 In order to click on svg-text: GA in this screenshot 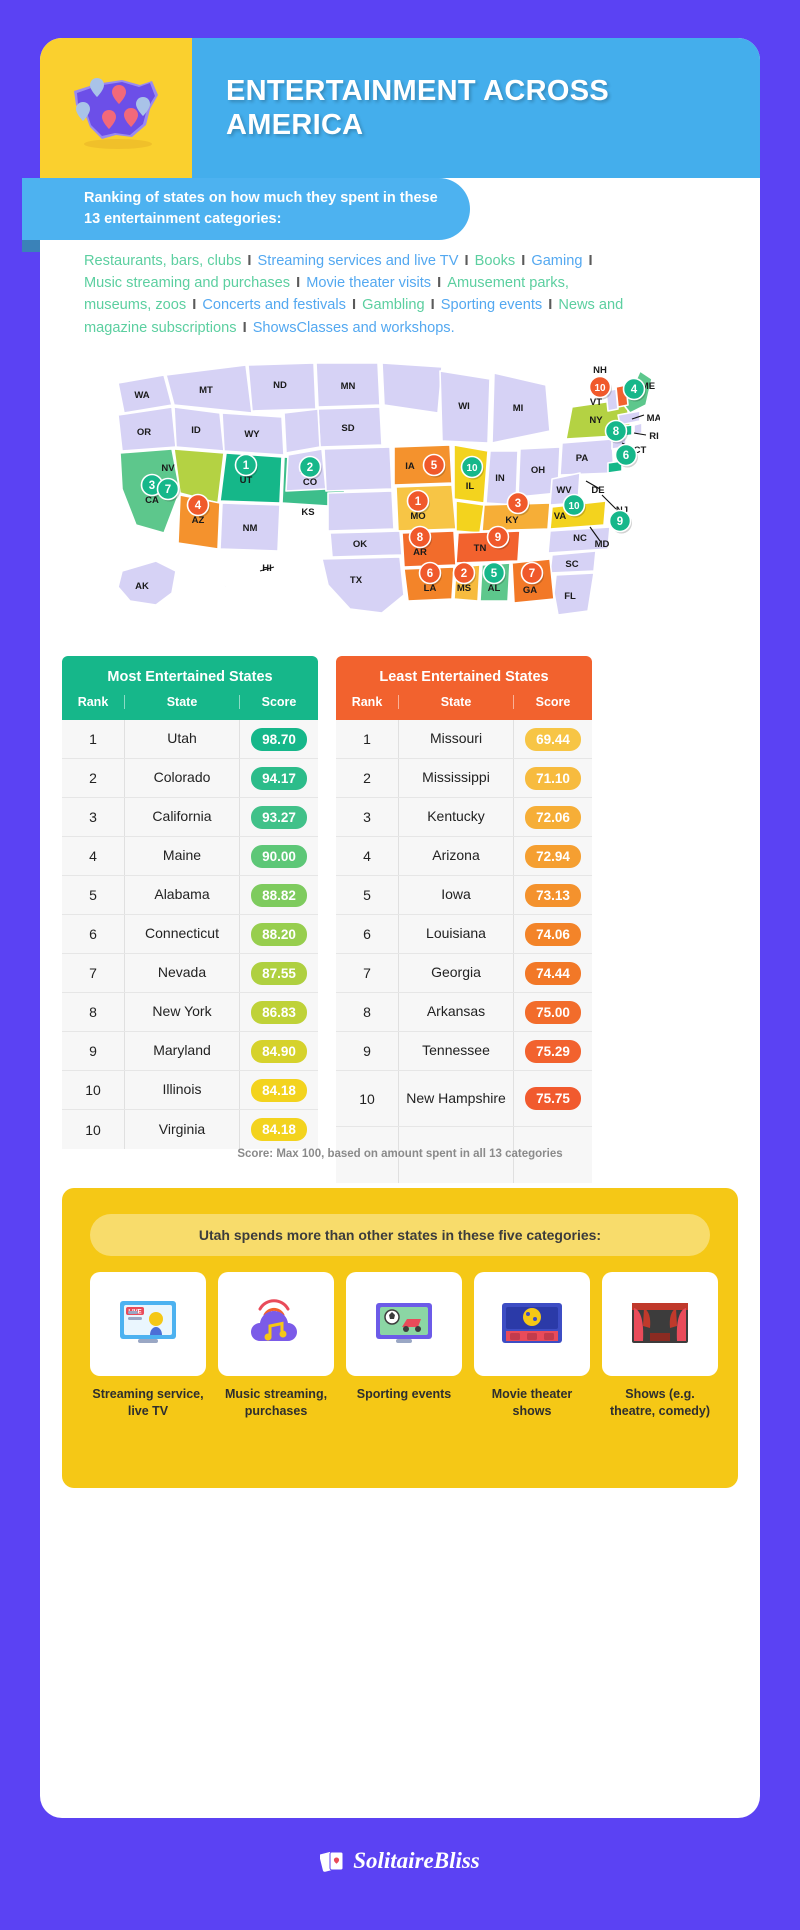, I will do `click(530, 590)`.